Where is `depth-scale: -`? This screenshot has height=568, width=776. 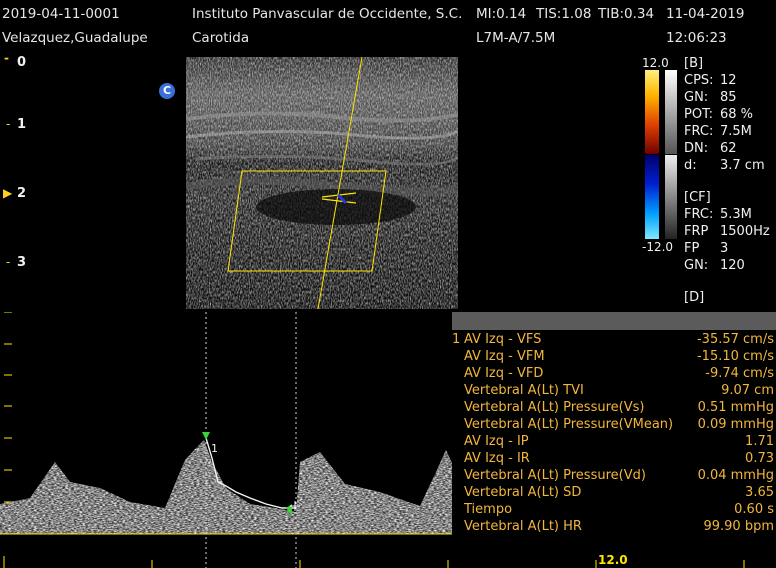
depth-scale: - is located at coordinates (6, 58).